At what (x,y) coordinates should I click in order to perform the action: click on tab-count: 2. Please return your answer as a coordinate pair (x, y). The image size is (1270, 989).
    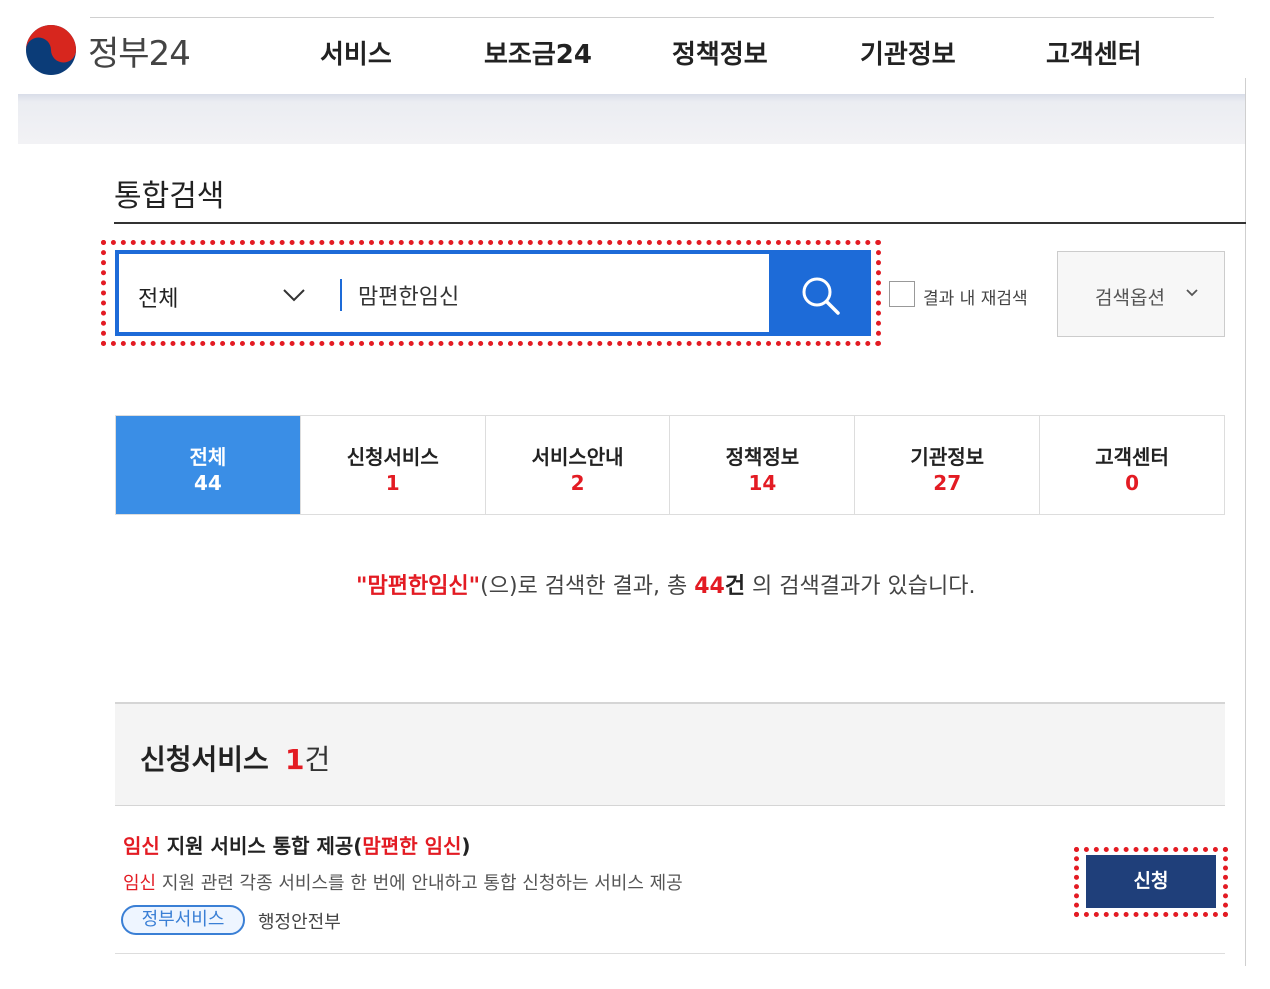
    Looking at the image, I should click on (577, 483).